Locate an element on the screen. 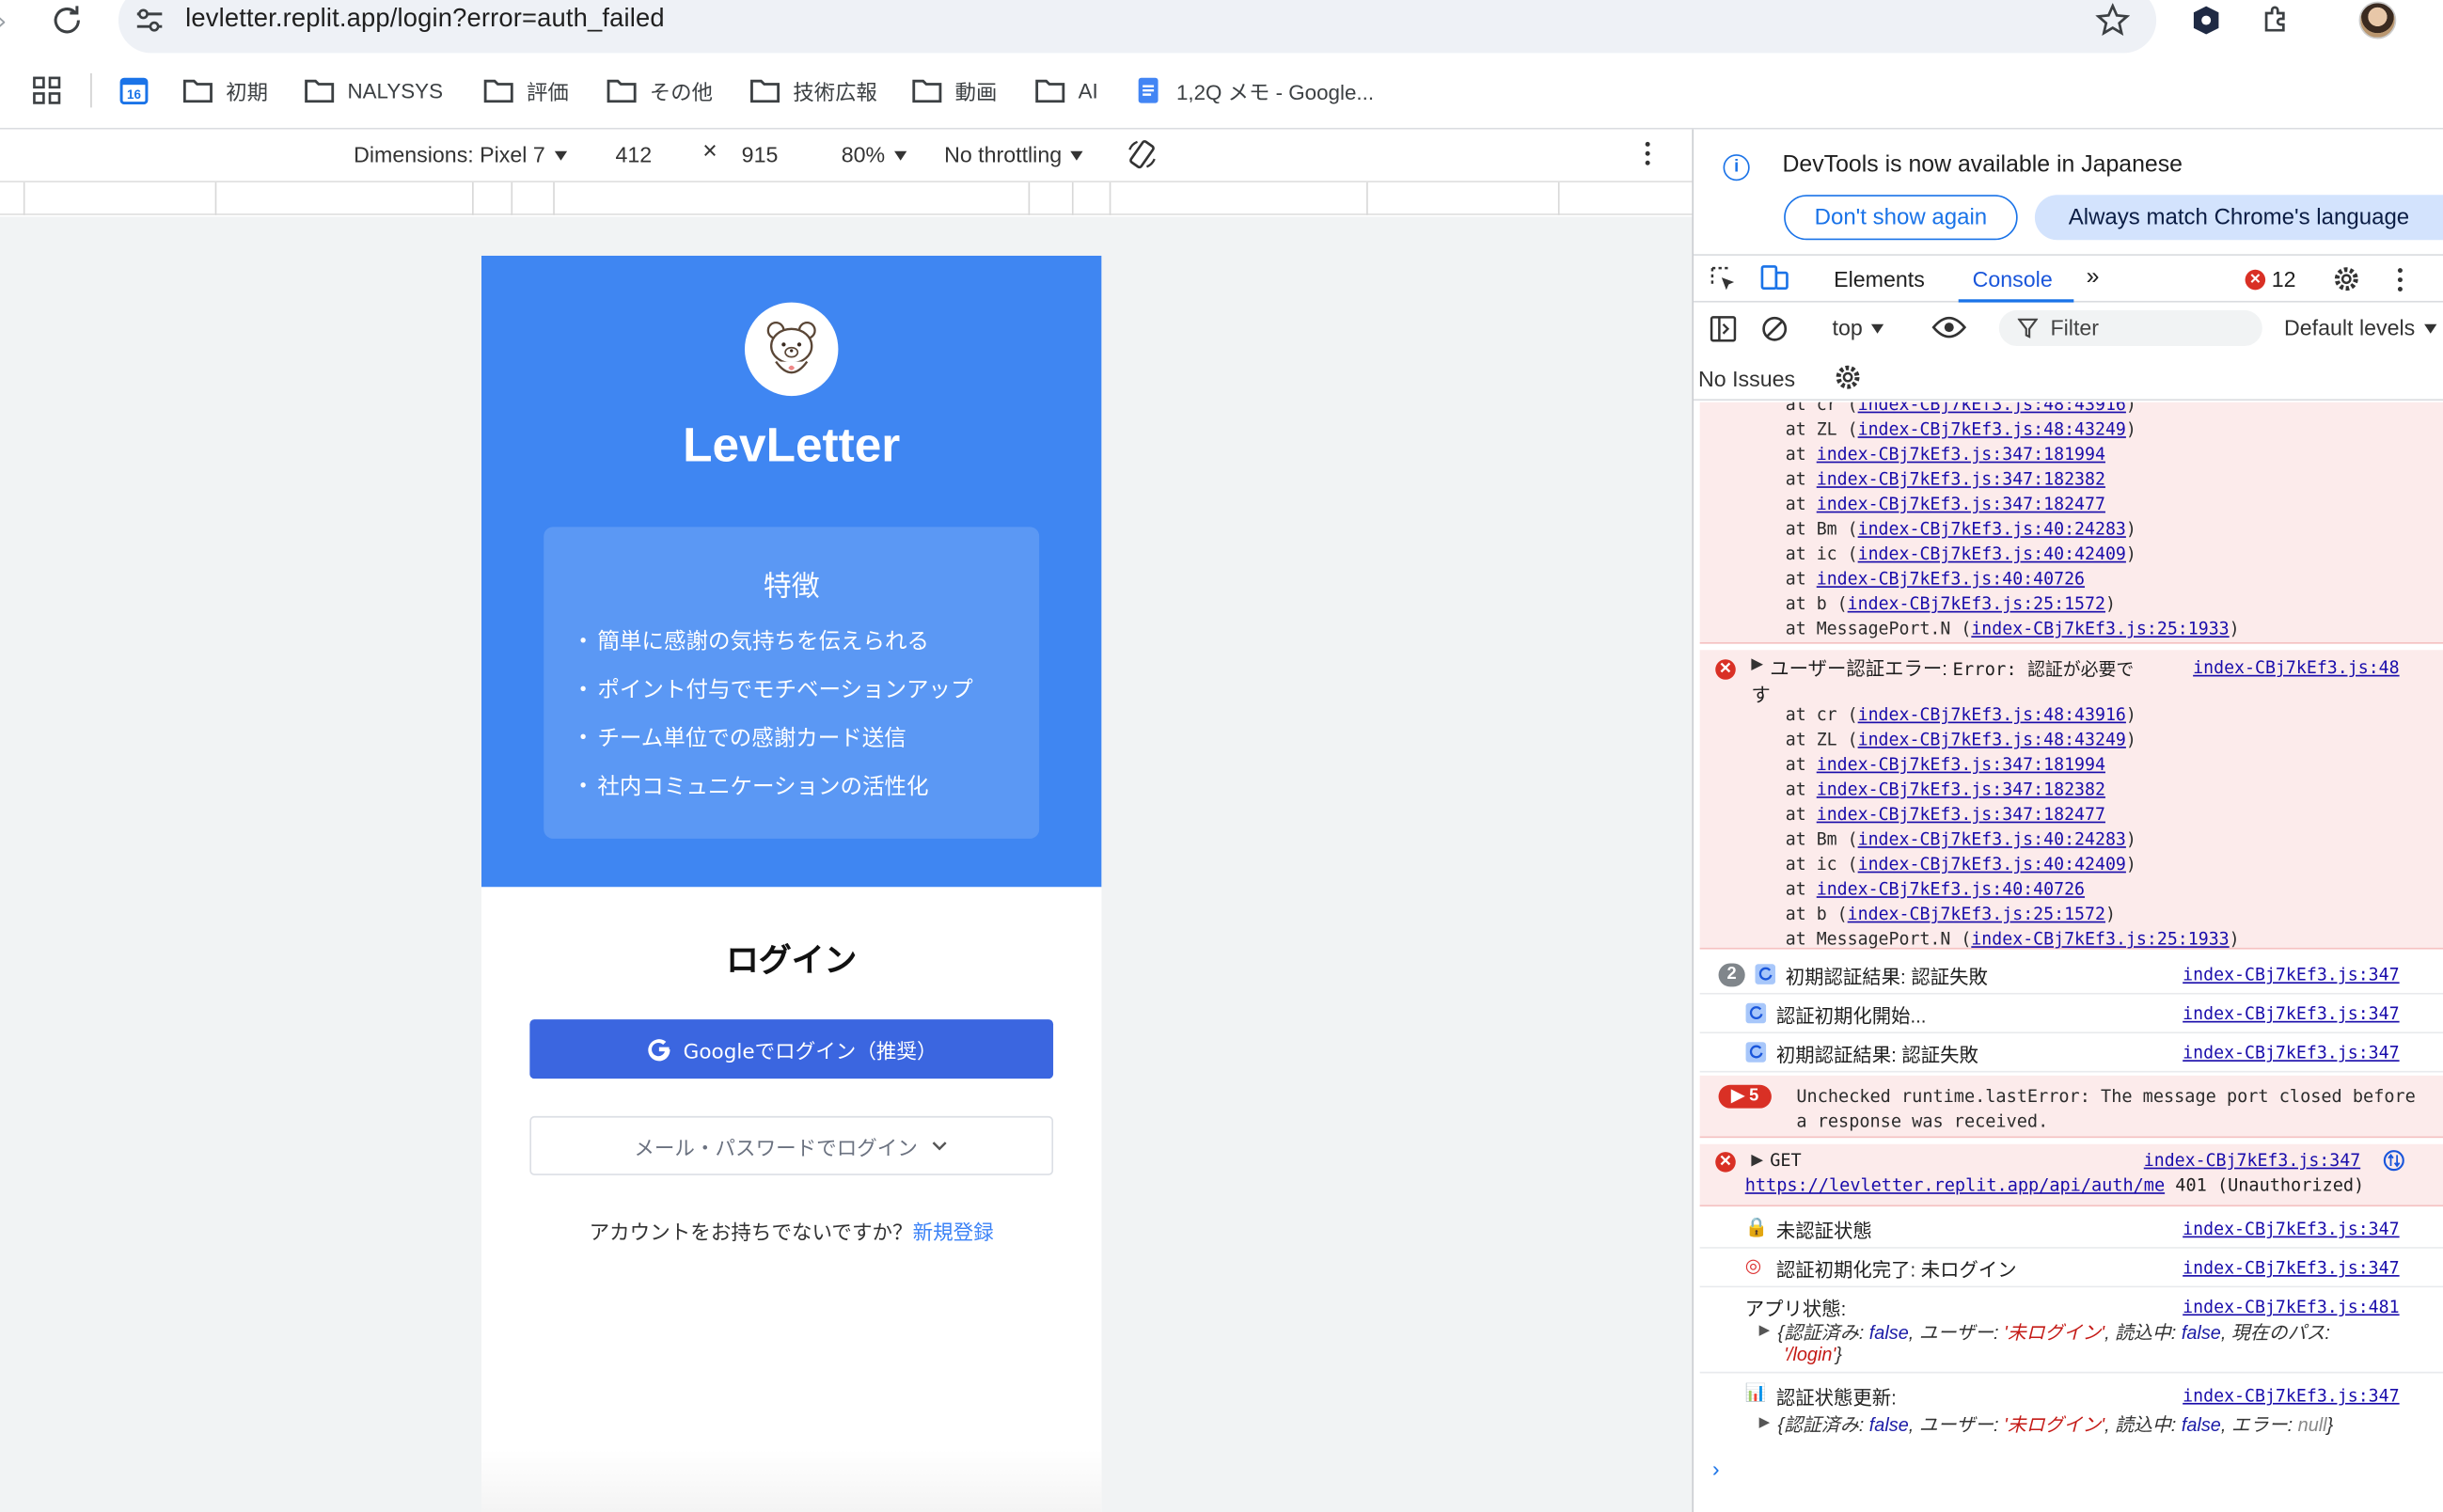 The image size is (2443, 1512). reload-icon is located at coordinates (67, 20).